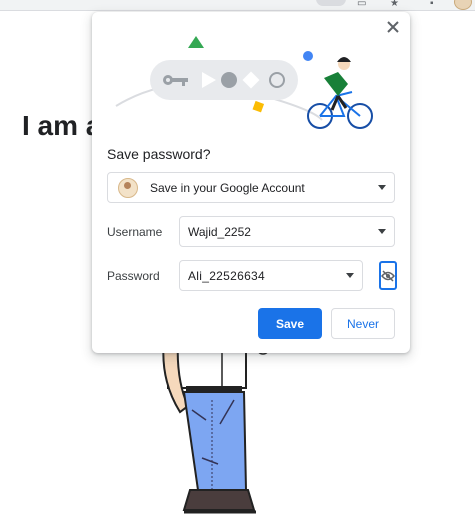  I want to click on eye-off-icon, so click(388, 275).